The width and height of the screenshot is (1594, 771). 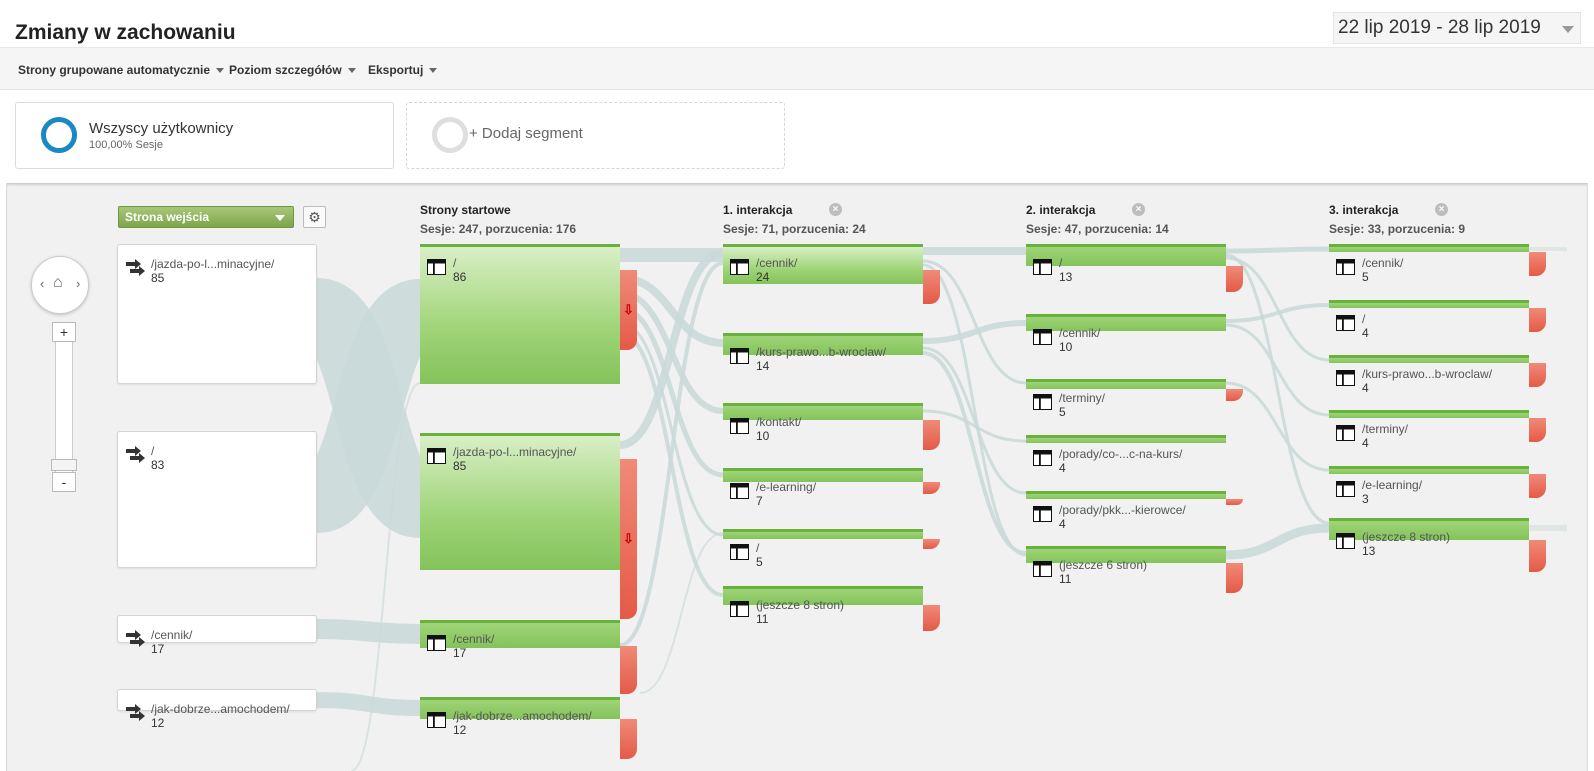 I want to click on column-header: 2. interakcja Sesje: 47, porzucenia: 14, so click(x=1097, y=219).